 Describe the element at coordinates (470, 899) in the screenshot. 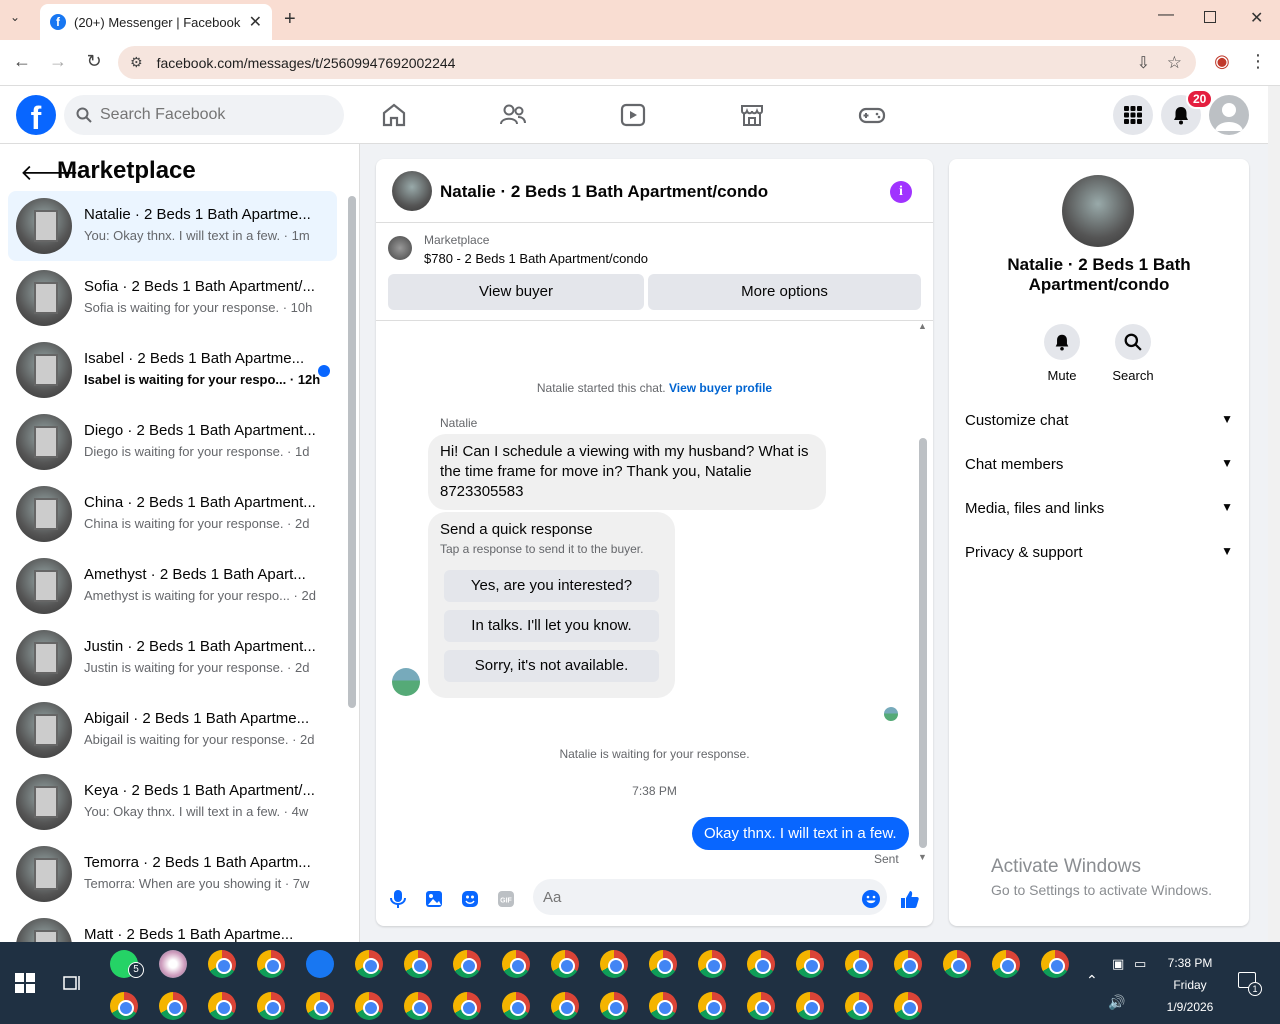

I see `sticker-icon` at that location.